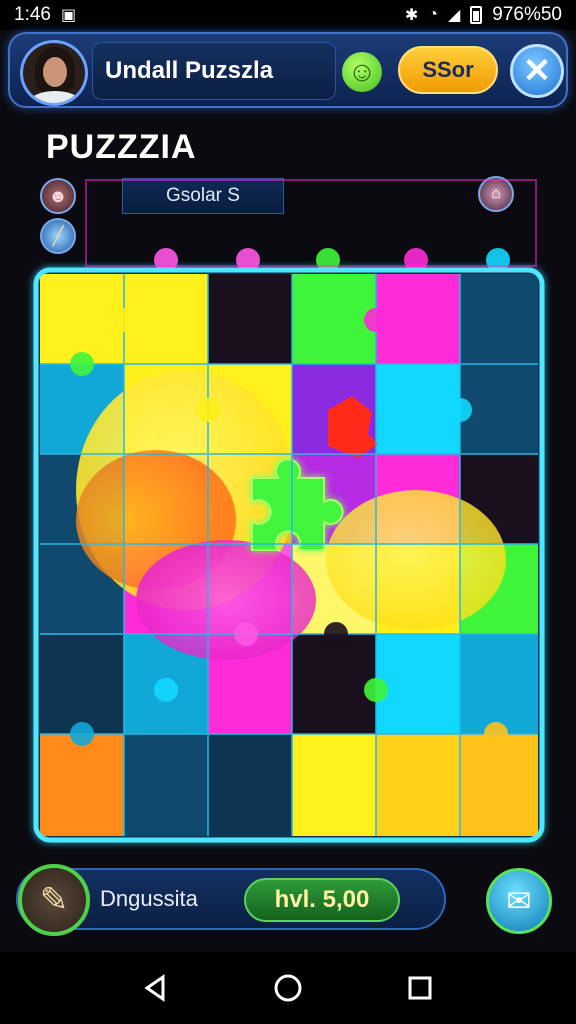 The height and width of the screenshot is (1024, 576). I want to click on profile-mini-button: ☻, so click(58, 196).